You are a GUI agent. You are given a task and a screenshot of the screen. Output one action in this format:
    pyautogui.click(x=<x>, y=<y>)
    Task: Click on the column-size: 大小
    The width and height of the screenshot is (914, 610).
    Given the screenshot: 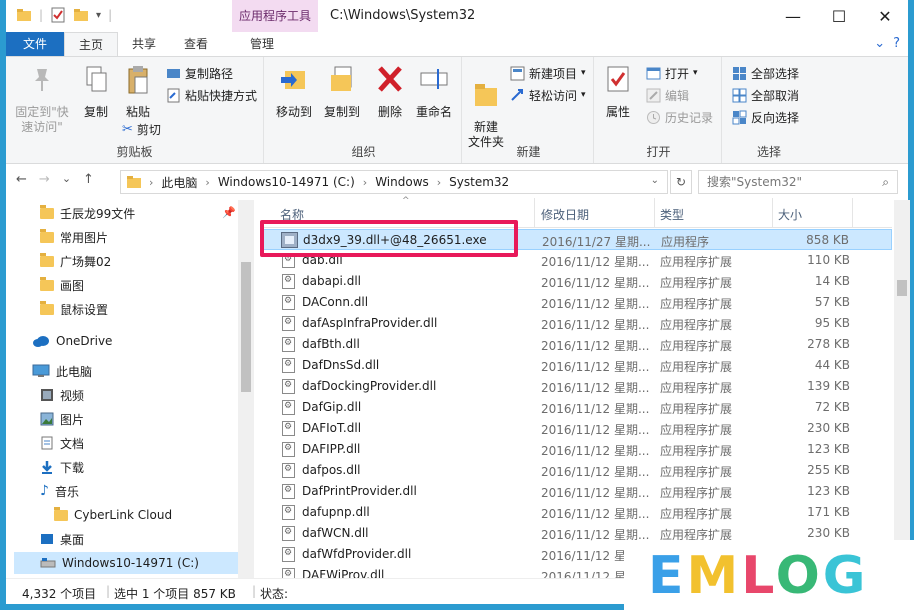 What is the action you would take?
    pyautogui.click(x=790, y=214)
    